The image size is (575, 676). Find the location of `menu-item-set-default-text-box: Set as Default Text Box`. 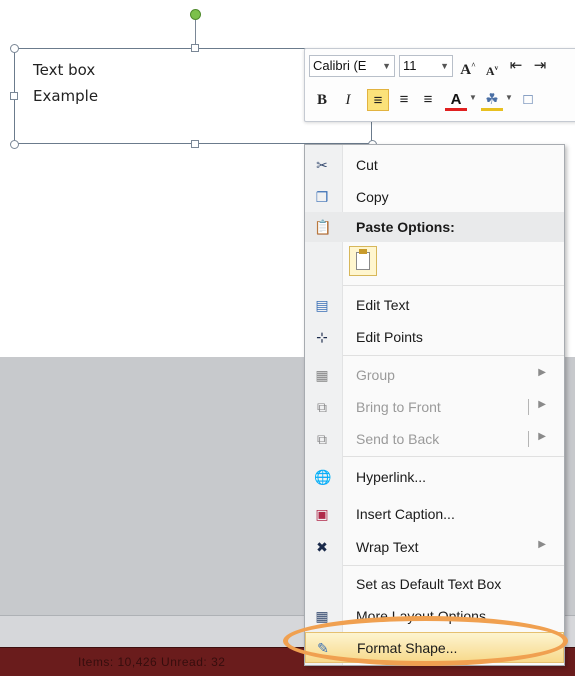

menu-item-set-default-text-box: Set as Default Text Box is located at coordinates (434, 584).